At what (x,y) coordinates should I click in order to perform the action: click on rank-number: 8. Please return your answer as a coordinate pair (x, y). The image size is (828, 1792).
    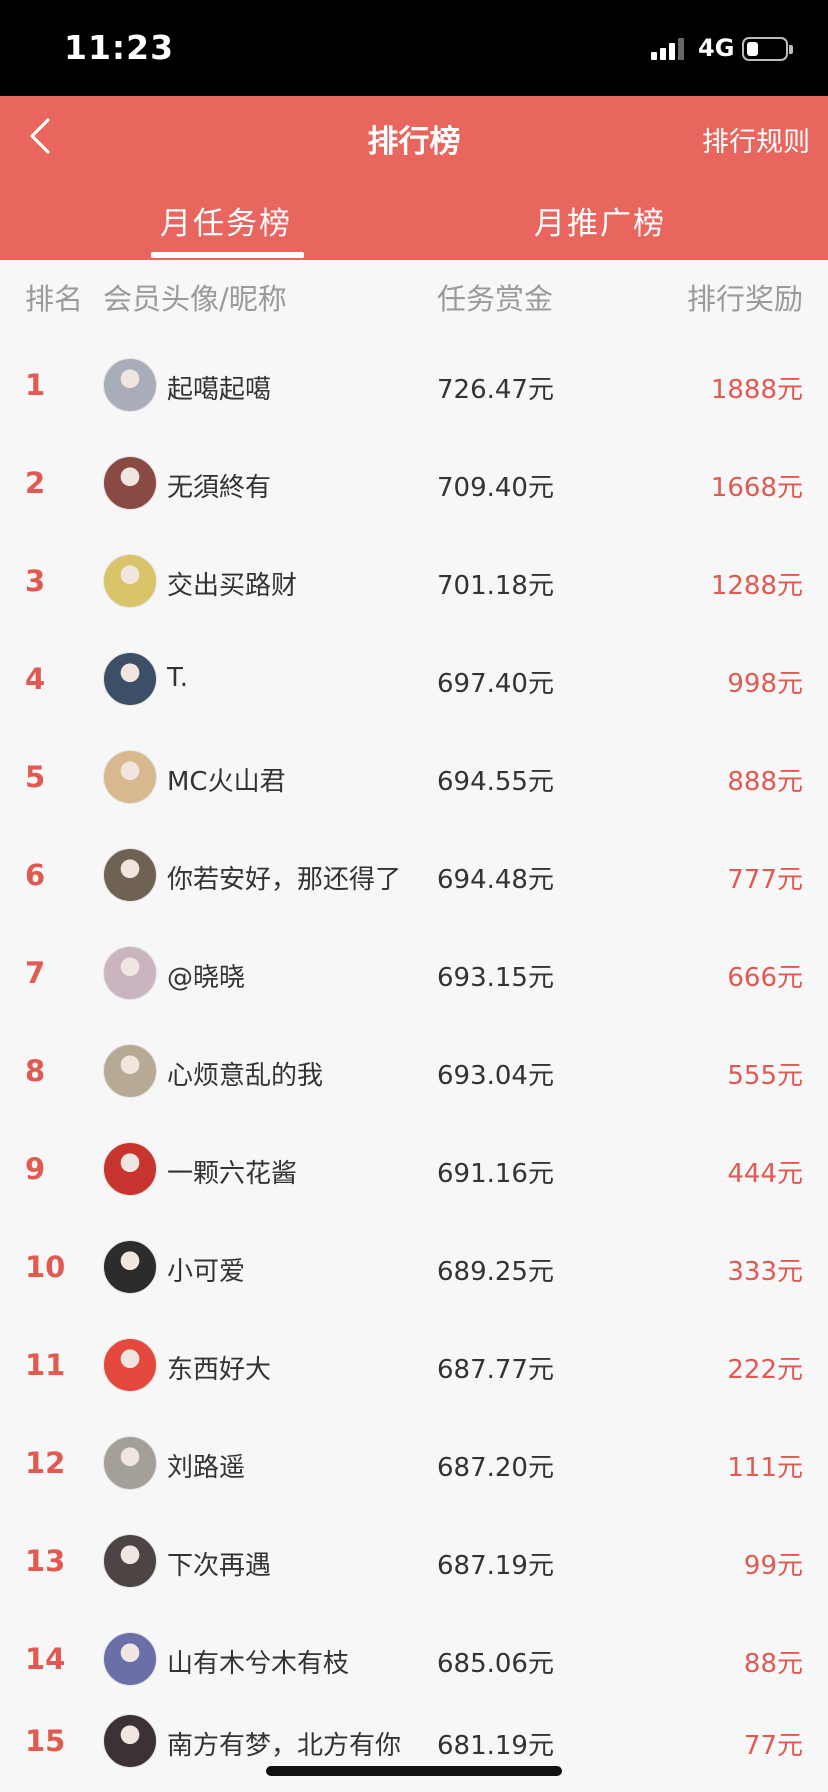
    Looking at the image, I should click on (35, 1071).